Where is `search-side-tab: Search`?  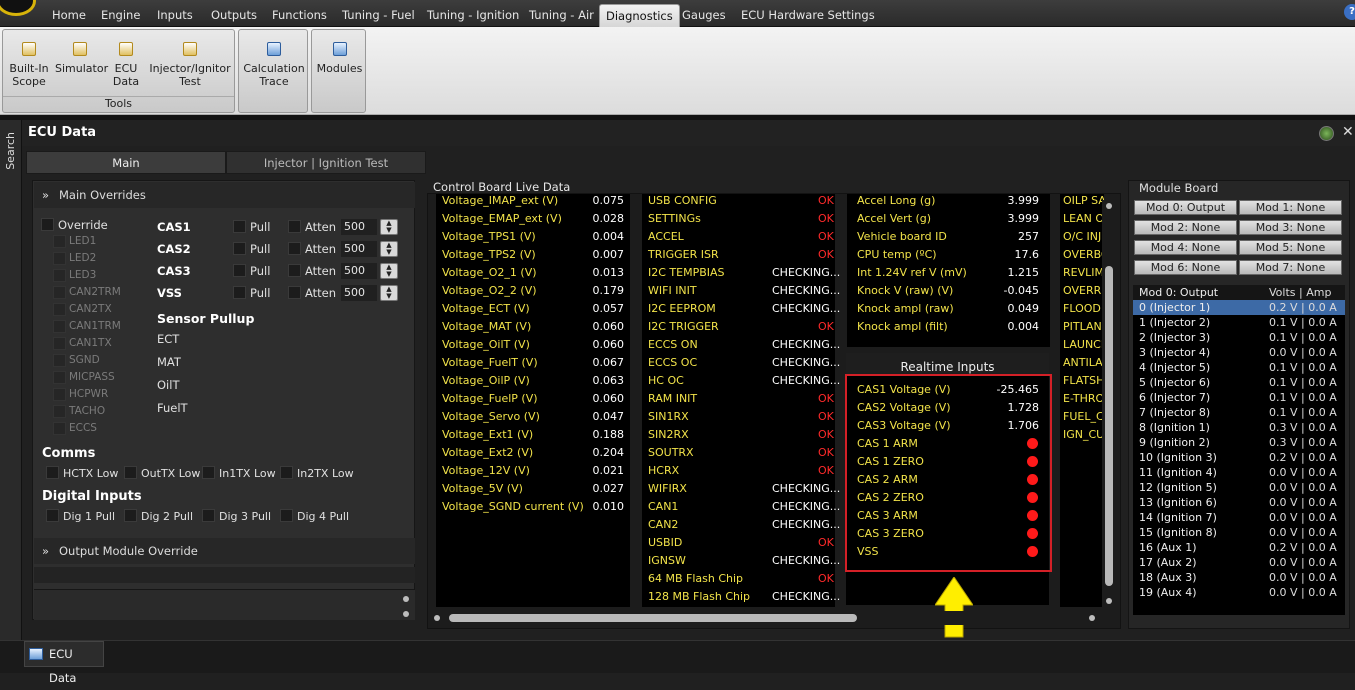 search-side-tab: Search is located at coordinates (10, 151).